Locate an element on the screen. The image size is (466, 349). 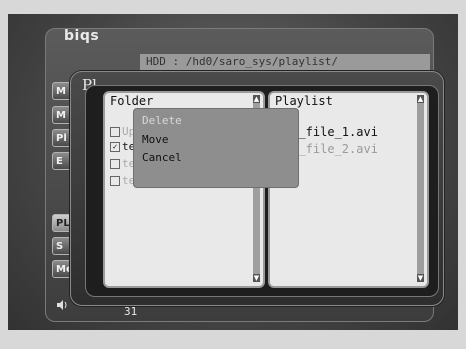
screen-frame-bottom is located at coordinates (233, 339).